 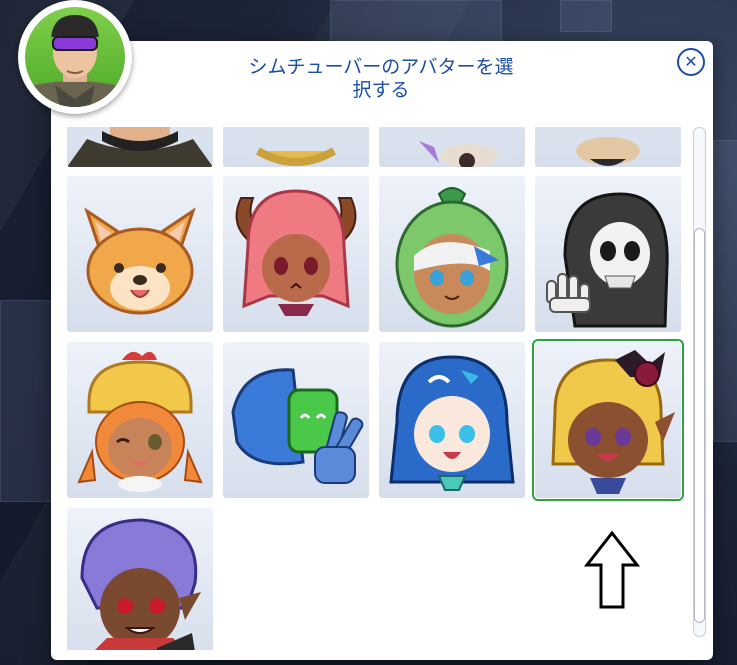 I want to click on blonde-bat-icon, so click(x=613, y=422).